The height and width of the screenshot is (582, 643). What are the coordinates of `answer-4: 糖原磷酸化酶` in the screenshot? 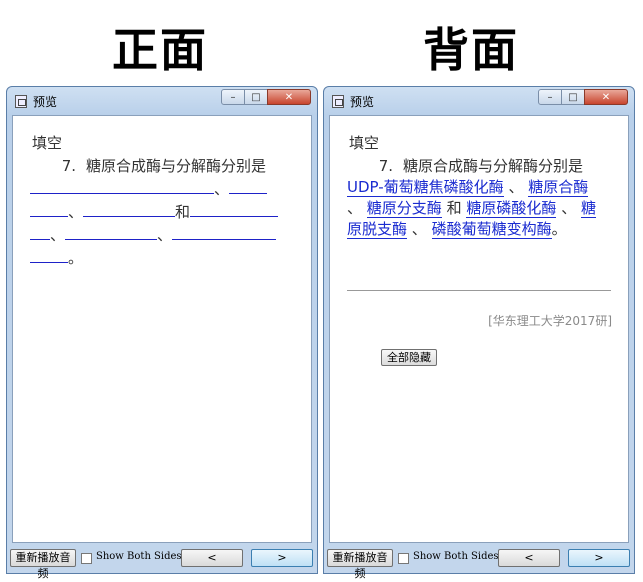 It's located at (511, 208).